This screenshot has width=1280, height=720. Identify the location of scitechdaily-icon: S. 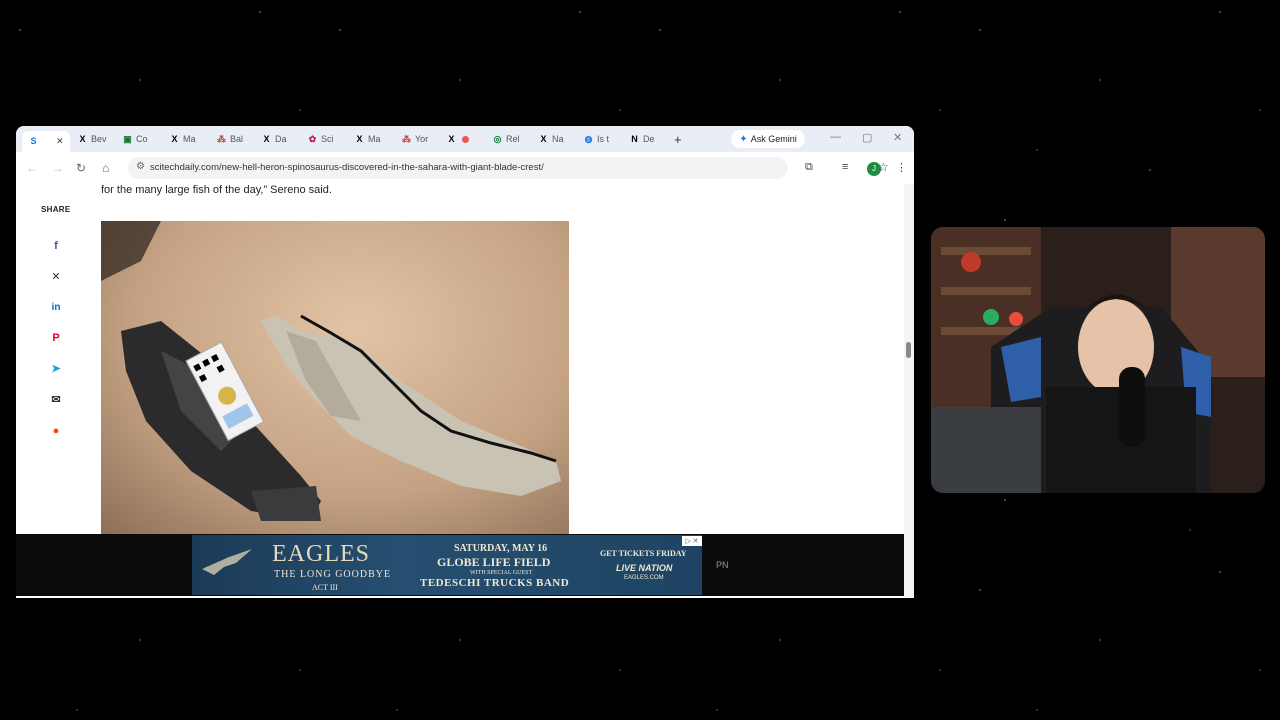
(33, 141).